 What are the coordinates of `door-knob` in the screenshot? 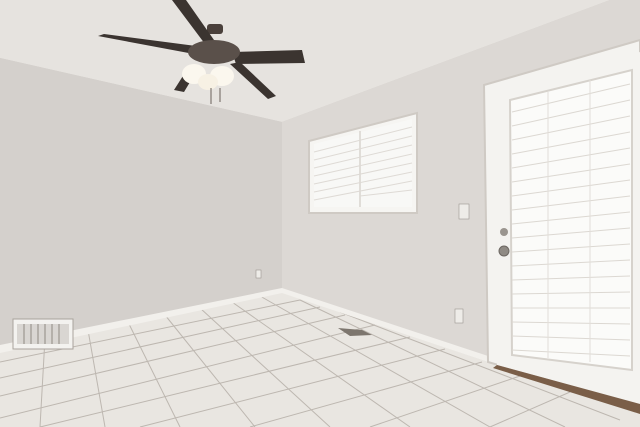 It's located at (504, 251).